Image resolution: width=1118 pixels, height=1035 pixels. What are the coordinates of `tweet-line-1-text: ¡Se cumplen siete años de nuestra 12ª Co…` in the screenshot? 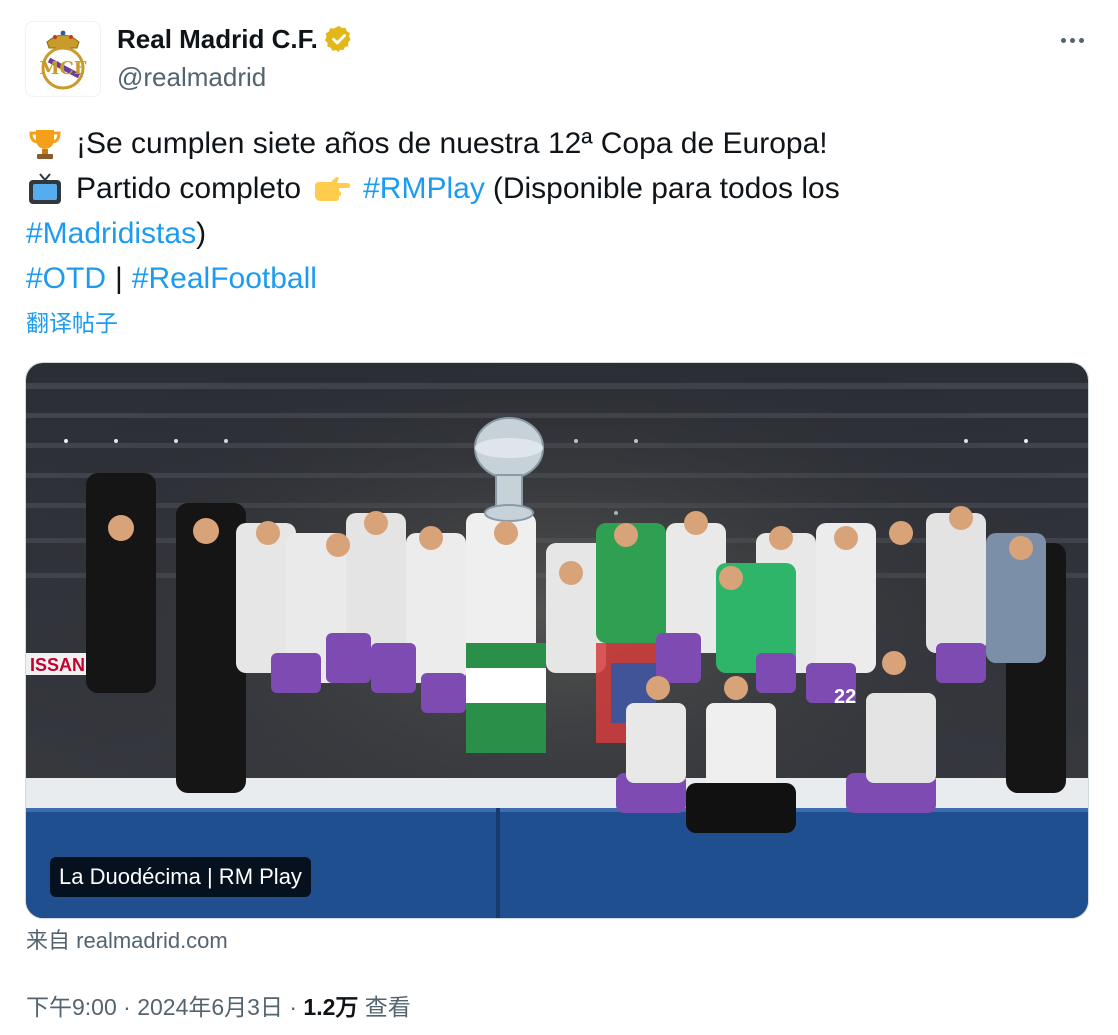 It's located at (452, 143).